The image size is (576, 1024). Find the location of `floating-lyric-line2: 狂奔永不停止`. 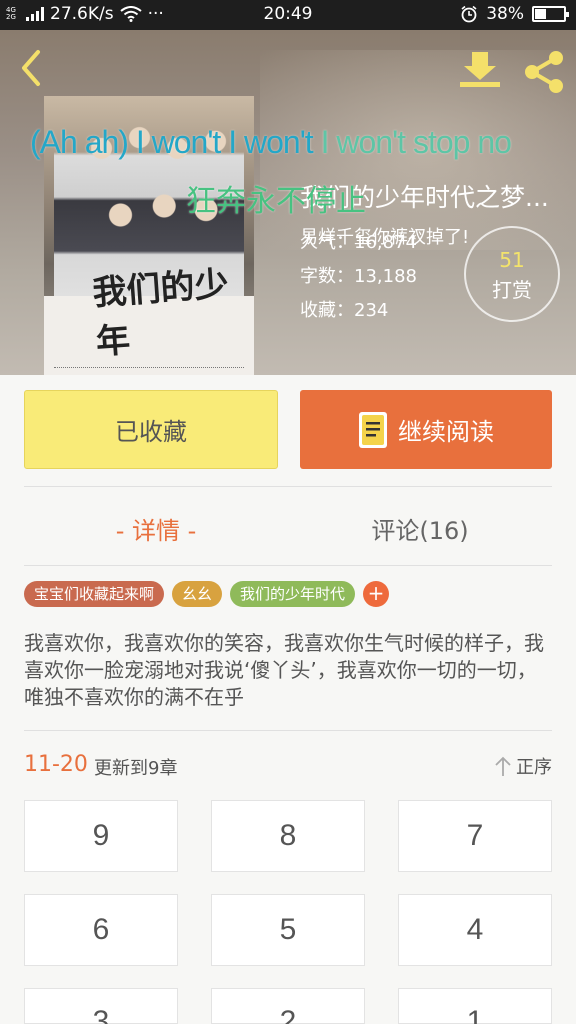

floating-lyric-line2: 狂奔永不停止 is located at coordinates (276, 201).